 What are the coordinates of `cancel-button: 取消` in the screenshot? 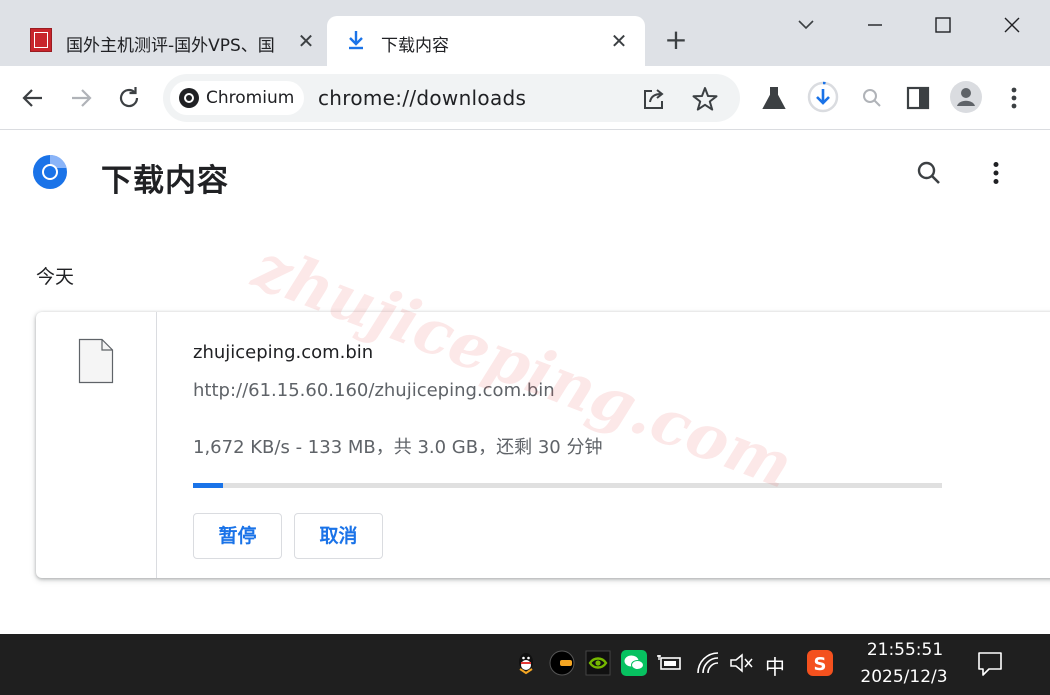 It's located at (338, 536).